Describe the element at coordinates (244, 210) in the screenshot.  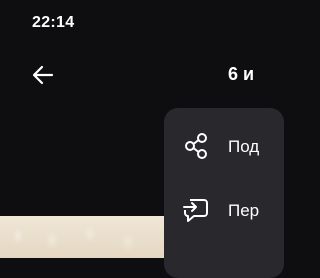
I see `menu-item-label: Пер` at that location.